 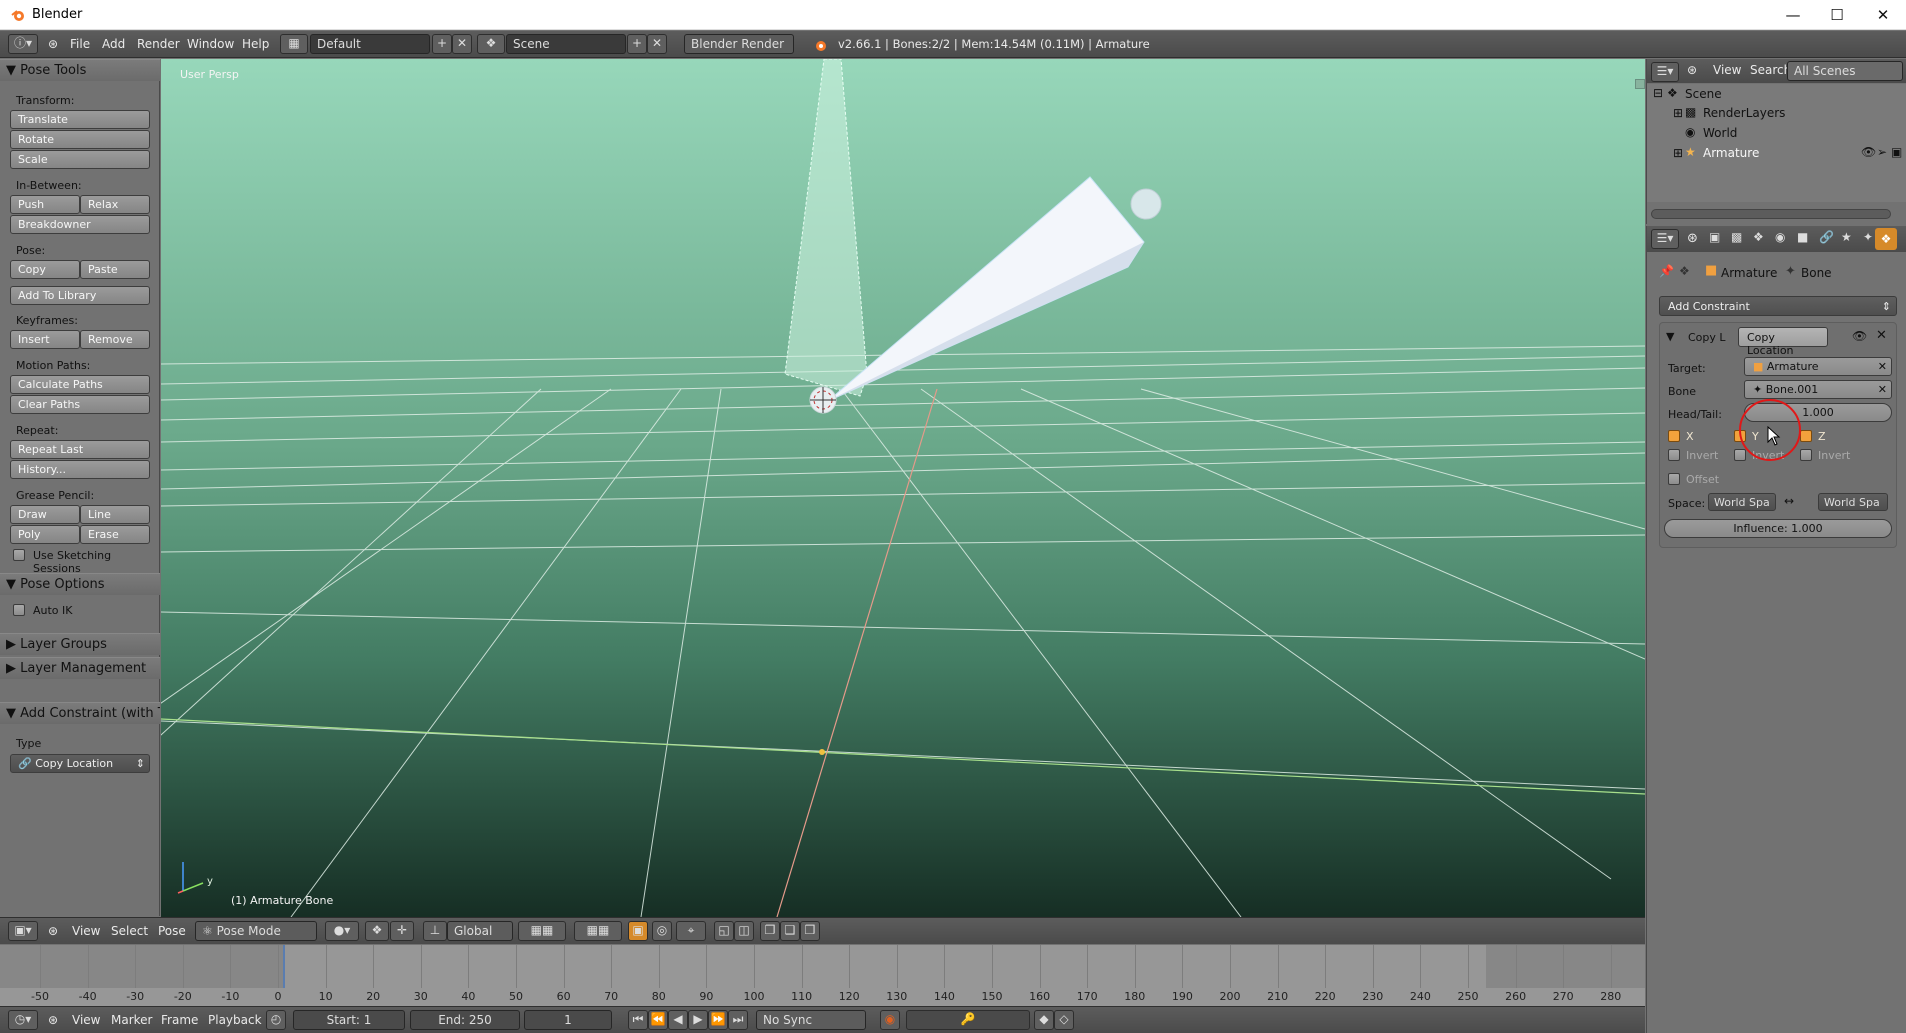 What do you see at coordinates (480, 931) in the screenshot?
I see `orientation-dropdown: Global` at bounding box center [480, 931].